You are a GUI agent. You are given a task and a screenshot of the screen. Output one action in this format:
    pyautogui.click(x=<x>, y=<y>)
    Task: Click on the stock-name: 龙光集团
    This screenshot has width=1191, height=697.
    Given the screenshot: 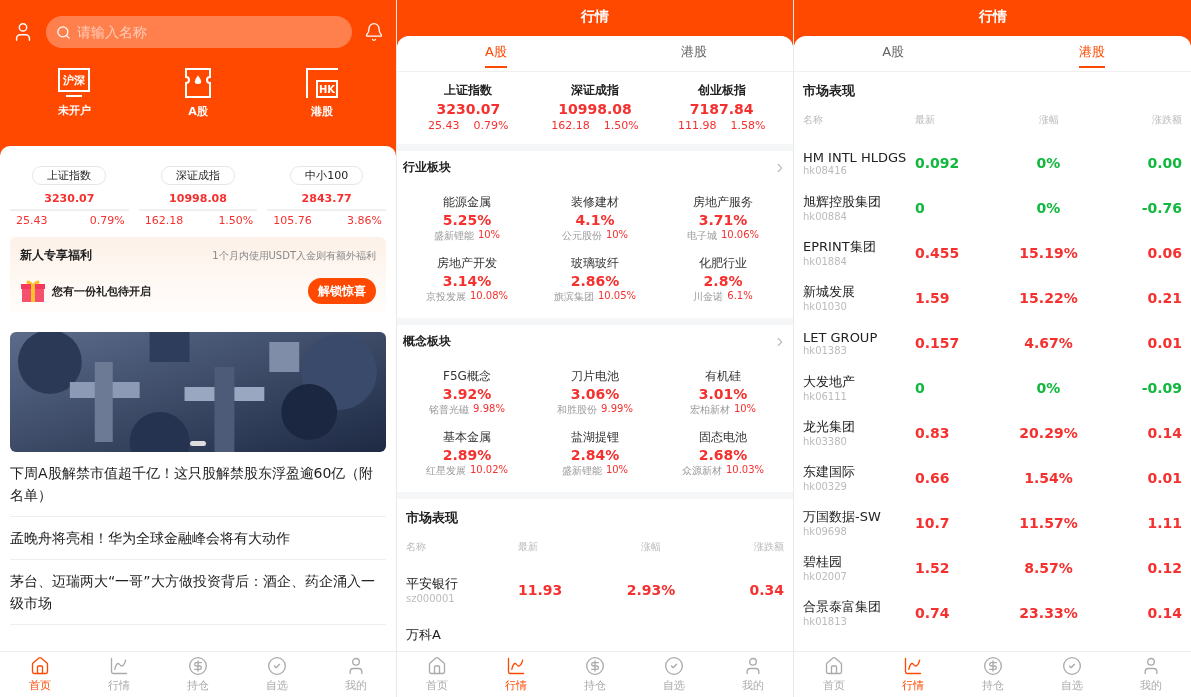 What is the action you would take?
    pyautogui.click(x=859, y=427)
    